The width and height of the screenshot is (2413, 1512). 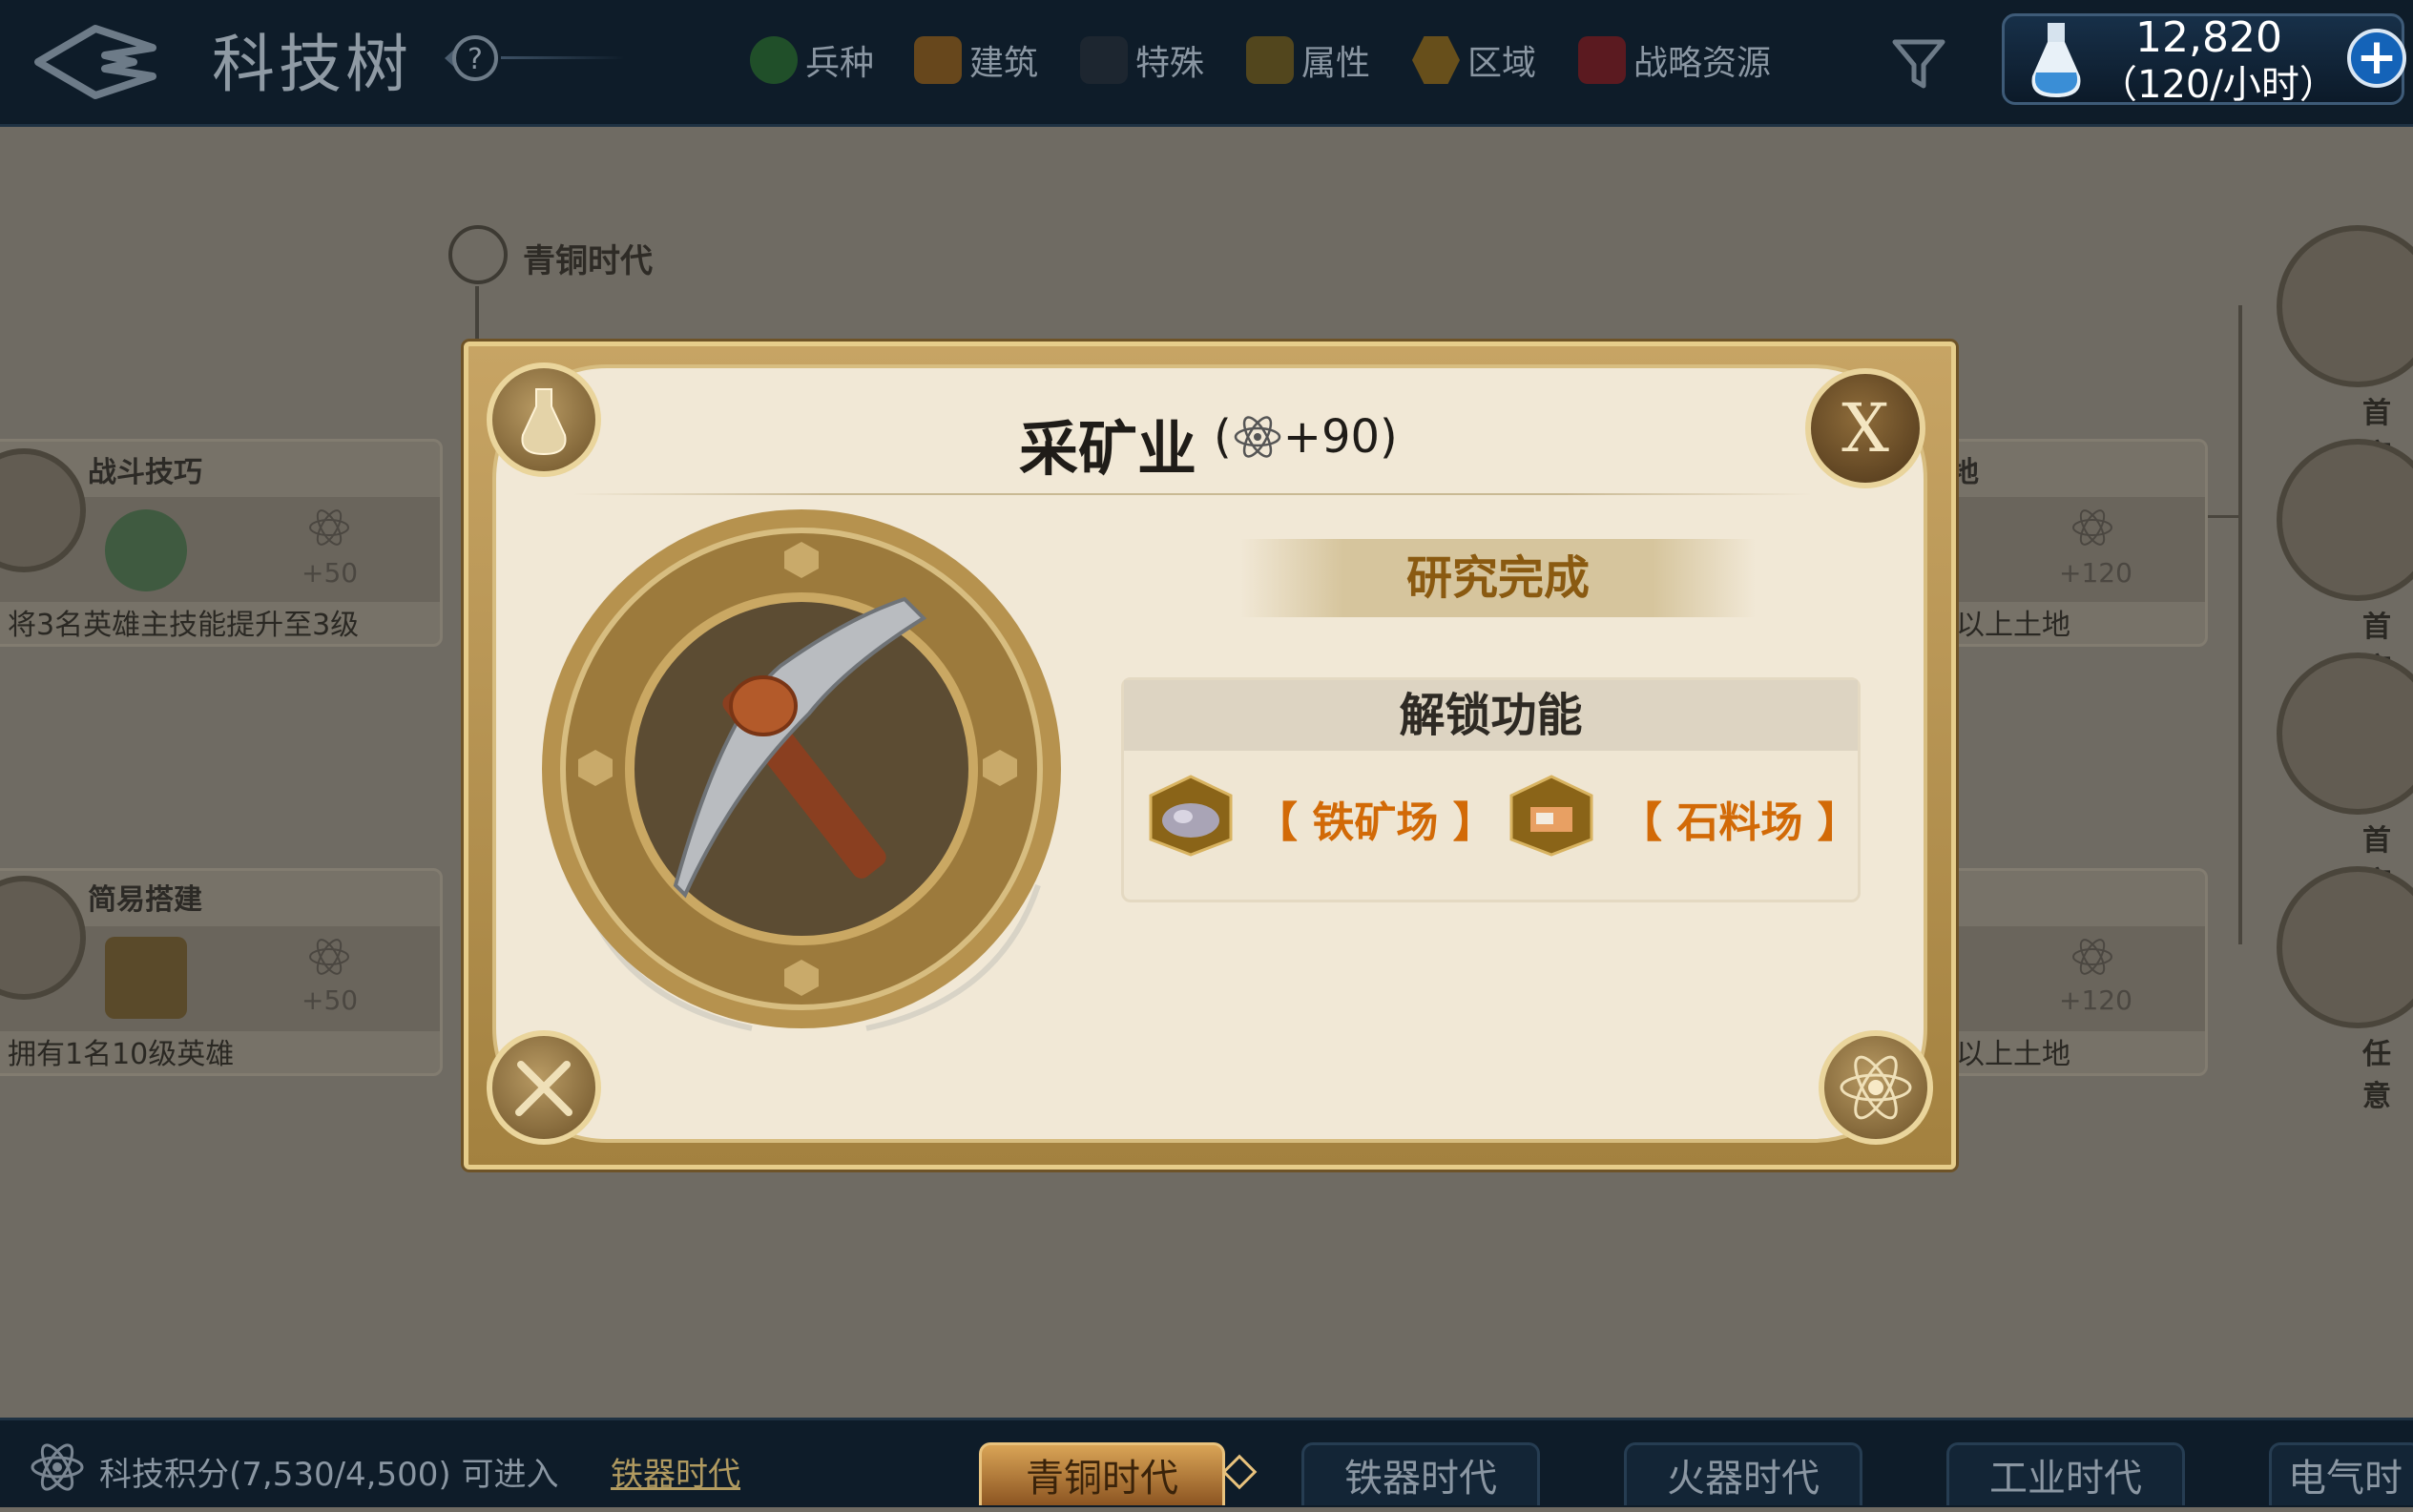 I want to click on tools-medal-icon, so click(x=544, y=1087).